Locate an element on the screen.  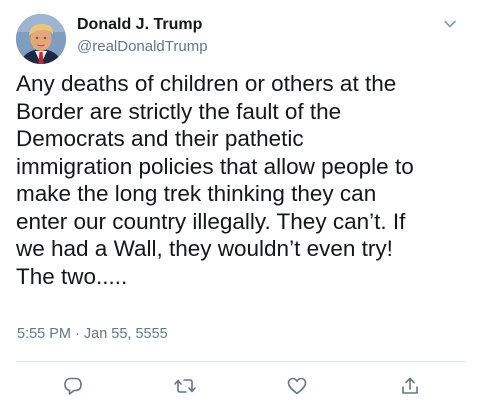
tweet-timestamp: 5:55 PM · Jan 55, 5555 is located at coordinates (92, 334).